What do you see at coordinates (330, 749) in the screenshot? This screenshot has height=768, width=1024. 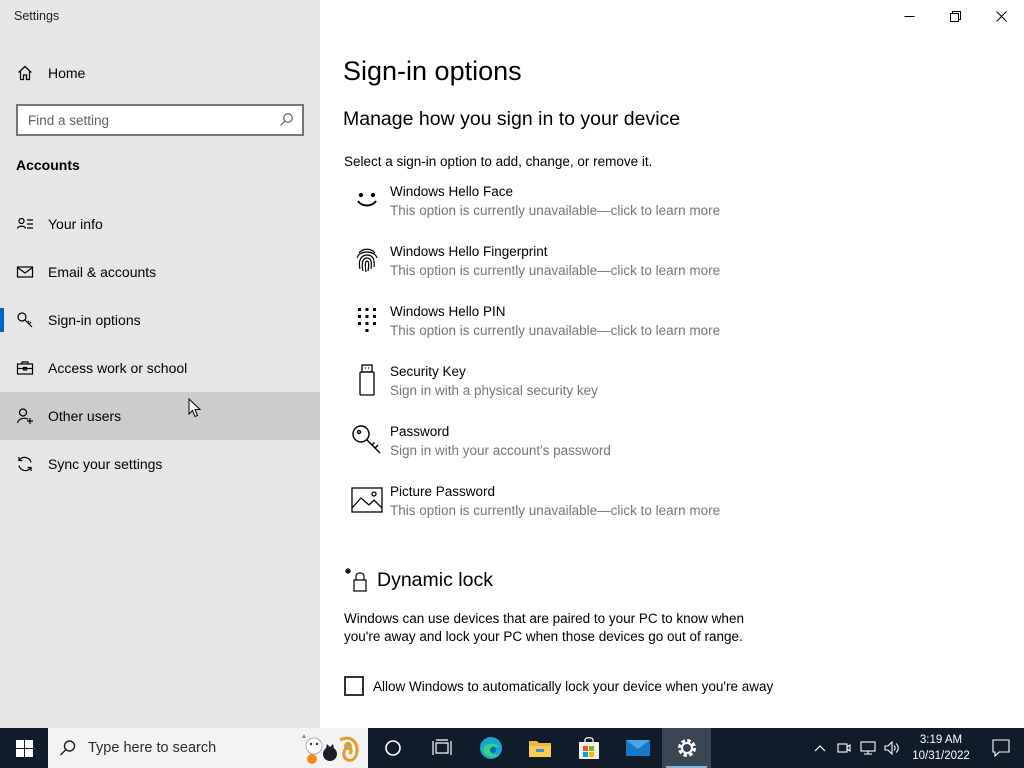 I see `halloween-doodle-icon` at bounding box center [330, 749].